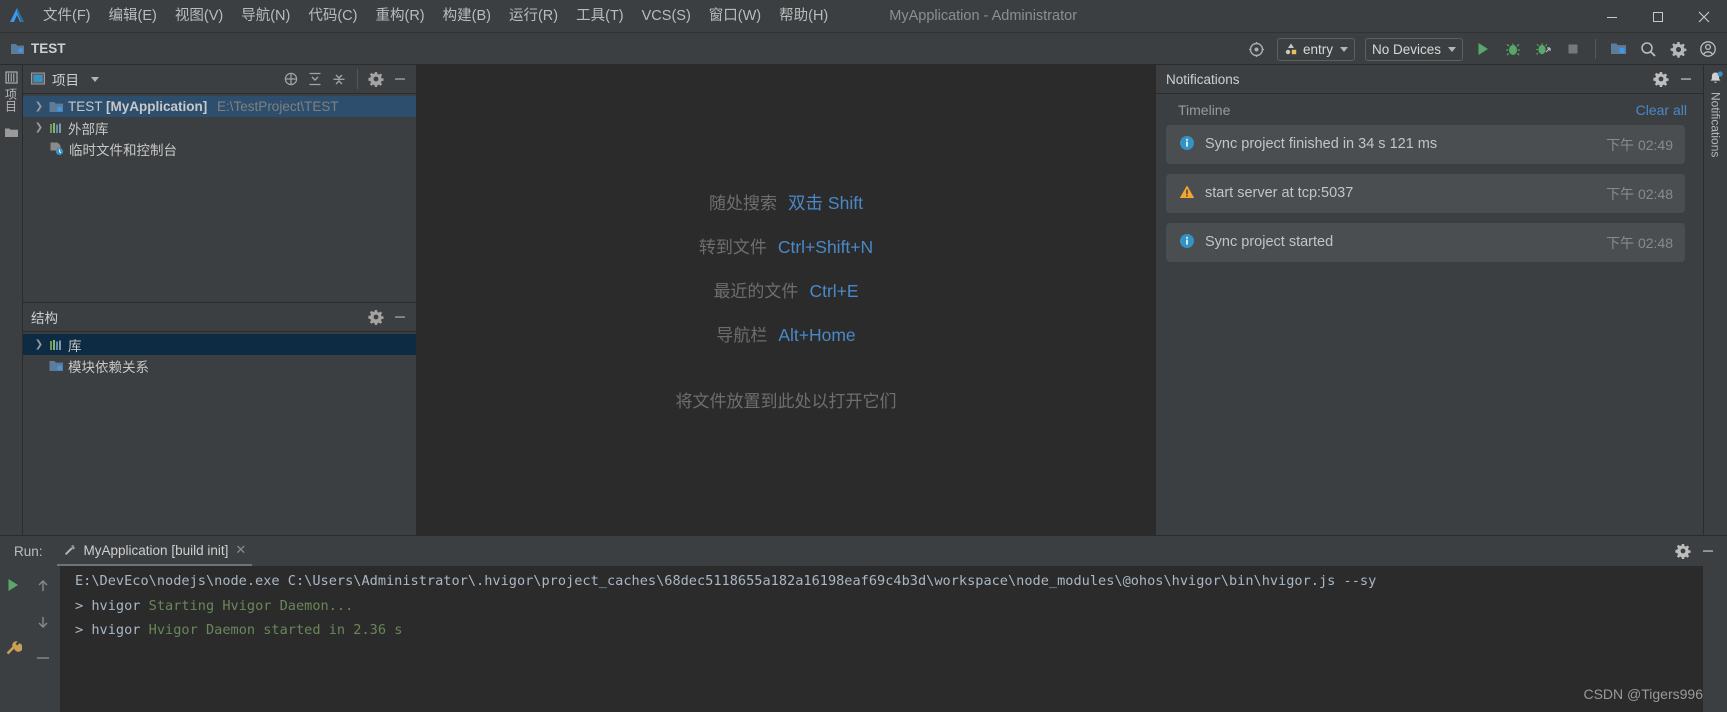  What do you see at coordinates (1639, 145) in the screenshot?
I see `notification-time: 下午 02:49` at bounding box center [1639, 145].